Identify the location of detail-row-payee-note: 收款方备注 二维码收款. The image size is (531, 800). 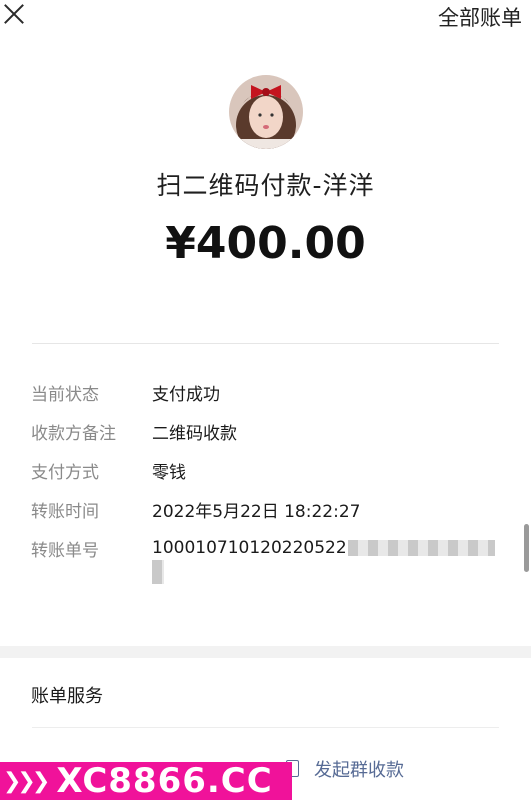
(266, 438).